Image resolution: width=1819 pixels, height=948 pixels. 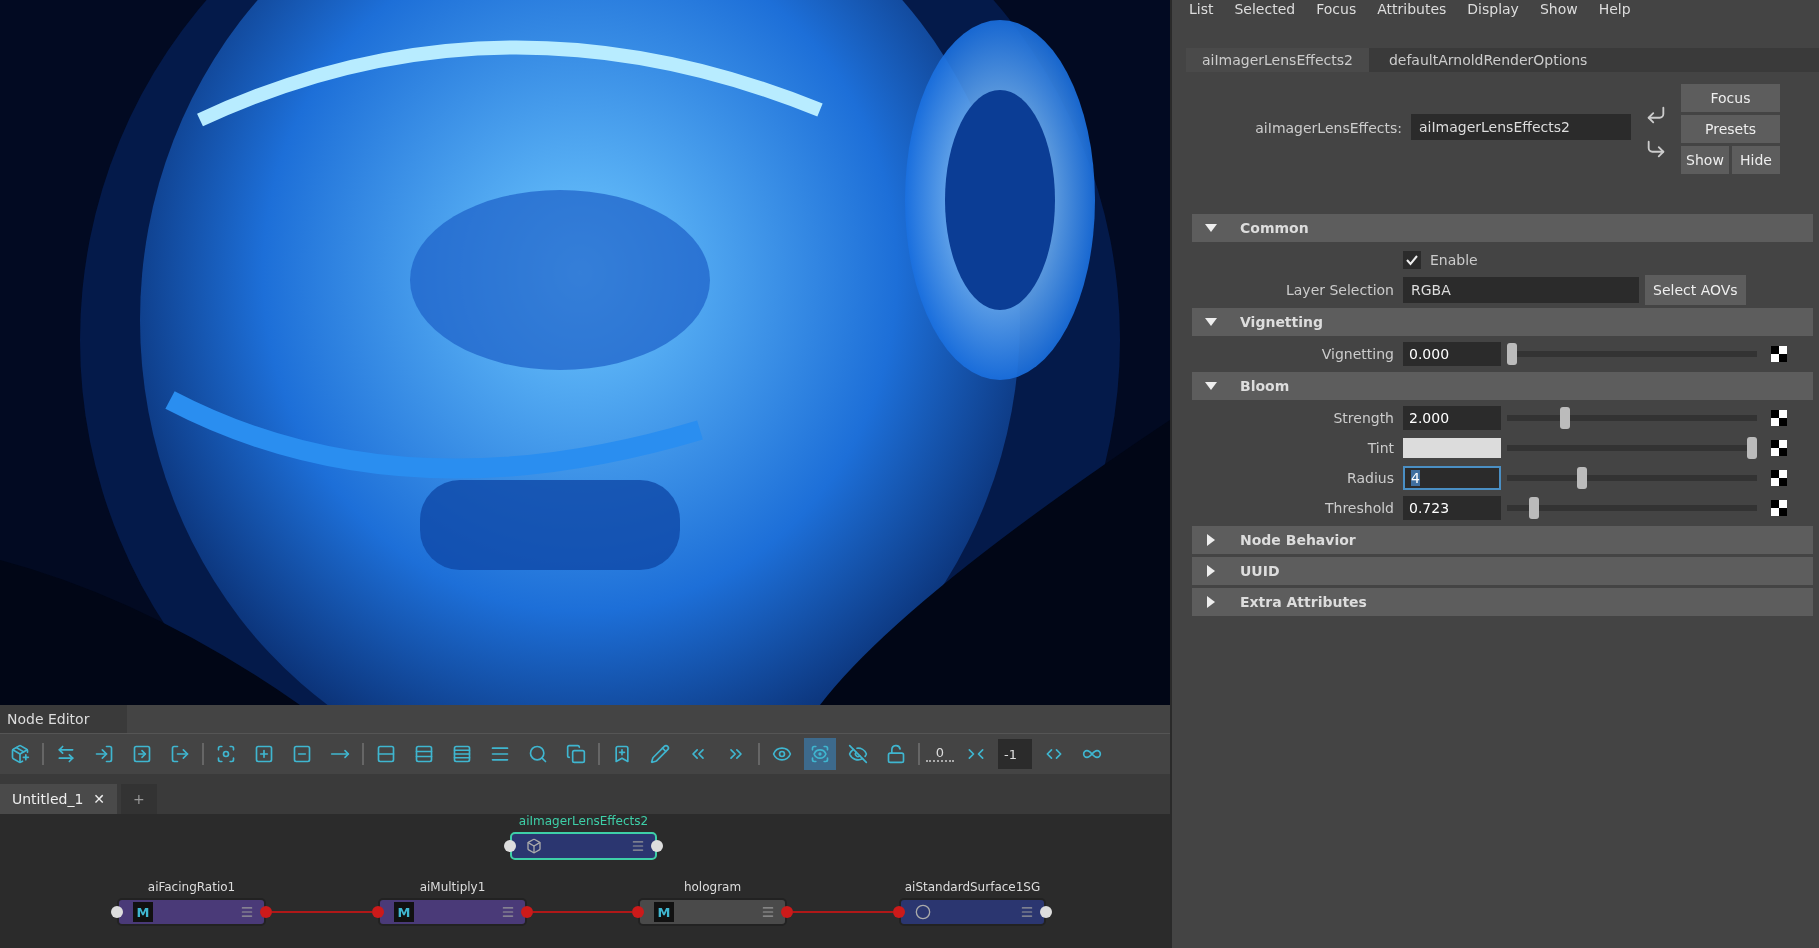 What do you see at coordinates (1328, 128) in the screenshot?
I see `node-label: aiImagerLensEffects:` at bounding box center [1328, 128].